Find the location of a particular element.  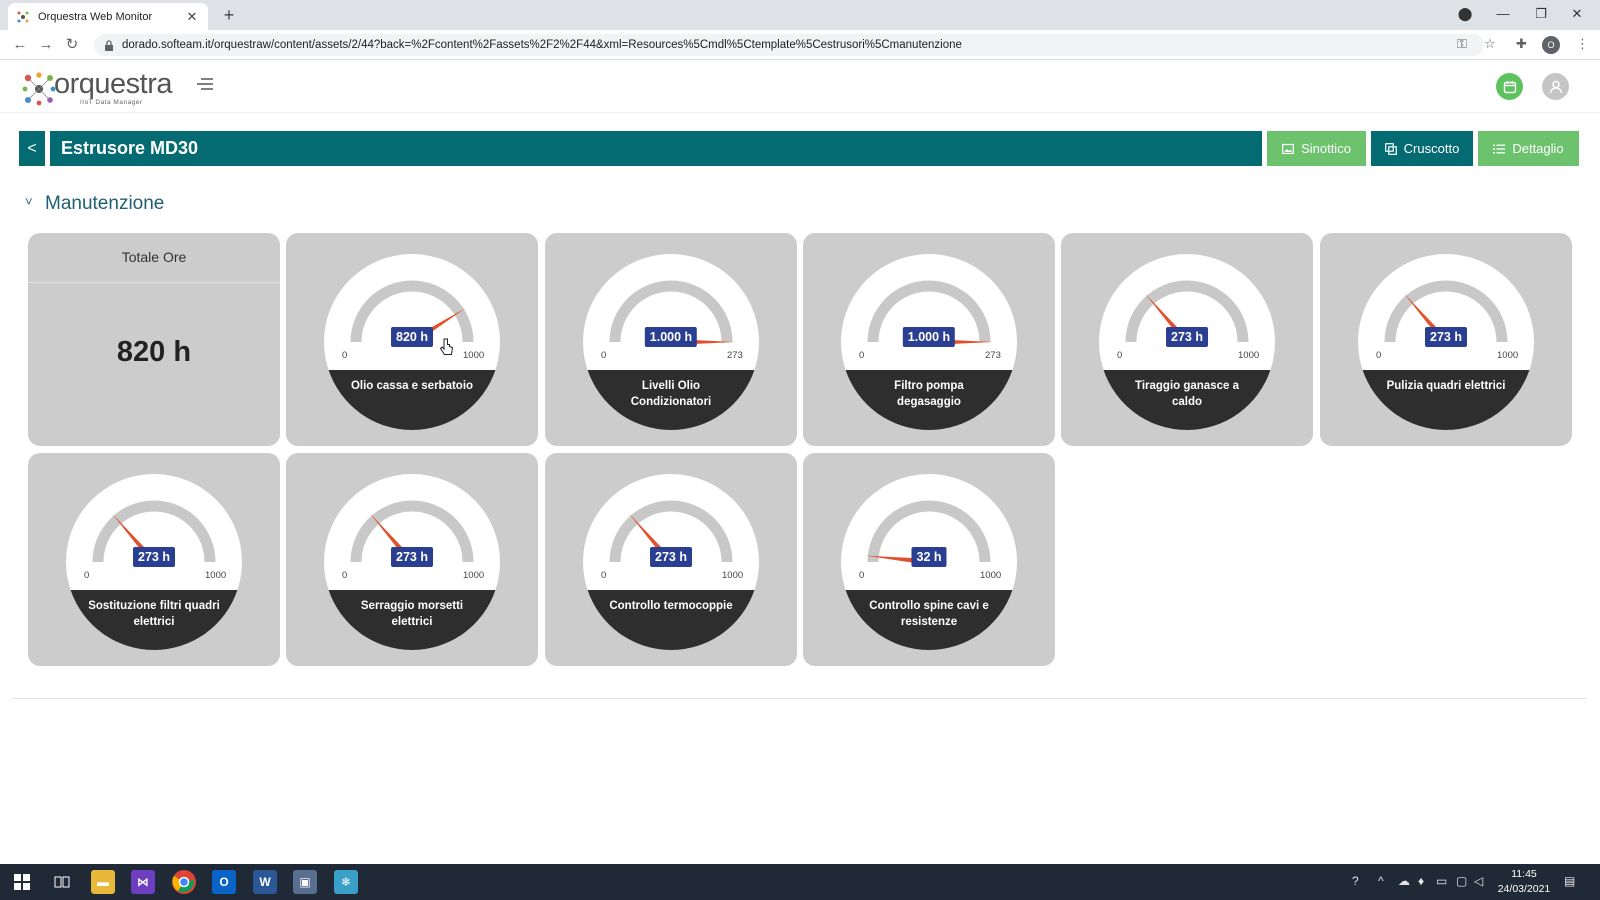

gauge-title: Serraggio morsetti elettrici is located at coordinates (412, 614).